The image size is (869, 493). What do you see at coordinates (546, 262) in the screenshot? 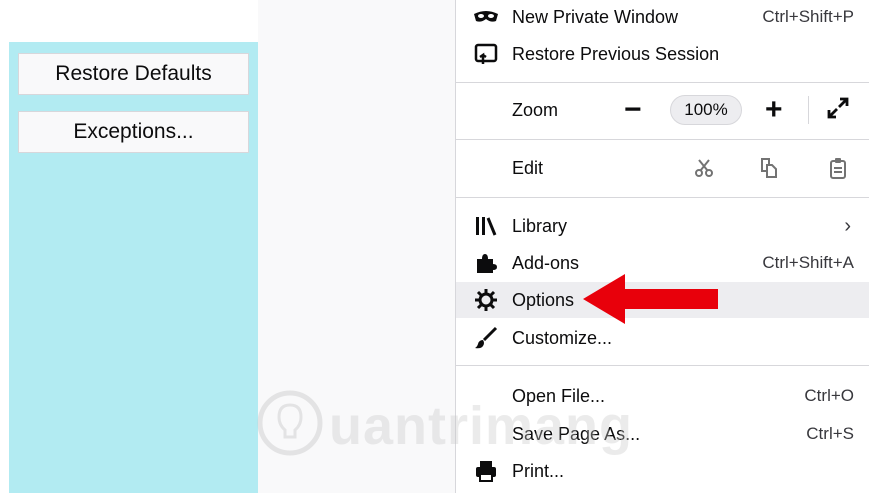
I see `menu-item-label: Add-ons` at bounding box center [546, 262].